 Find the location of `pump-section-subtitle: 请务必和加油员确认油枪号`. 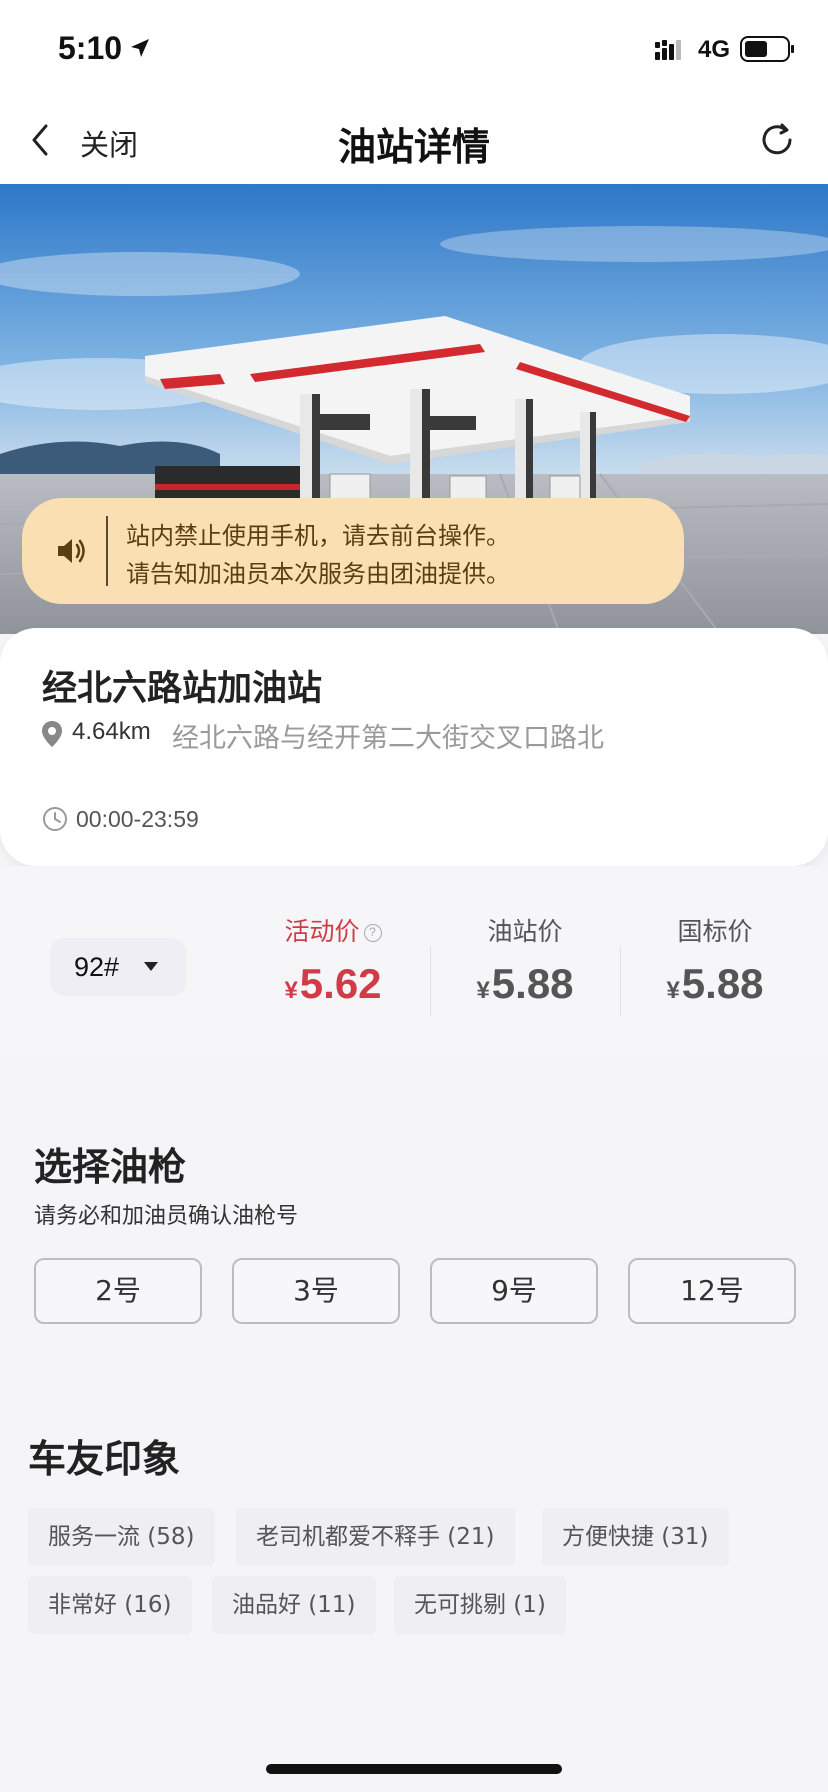

pump-section-subtitle: 请务必和加油员确认油枪号 is located at coordinates (166, 1216).